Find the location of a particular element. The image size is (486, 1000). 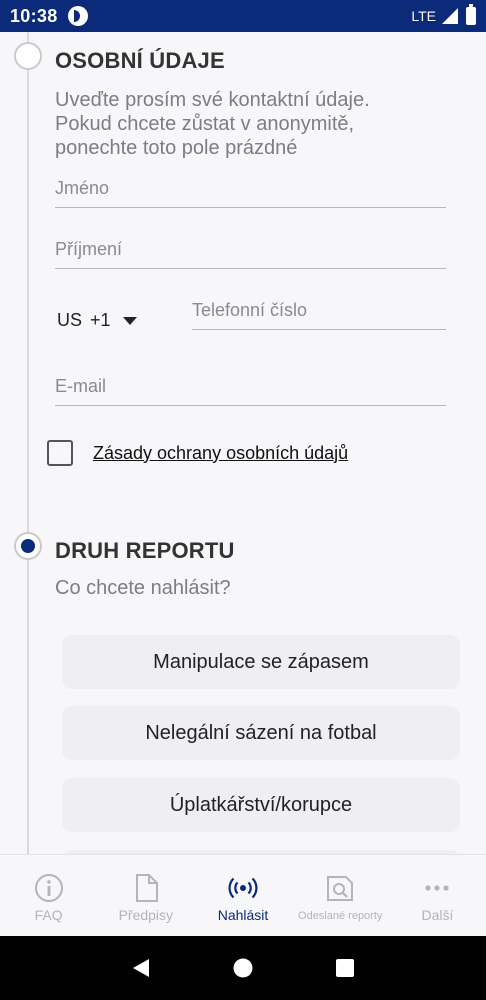

dropdown-arrow-icon is located at coordinates (129, 320).